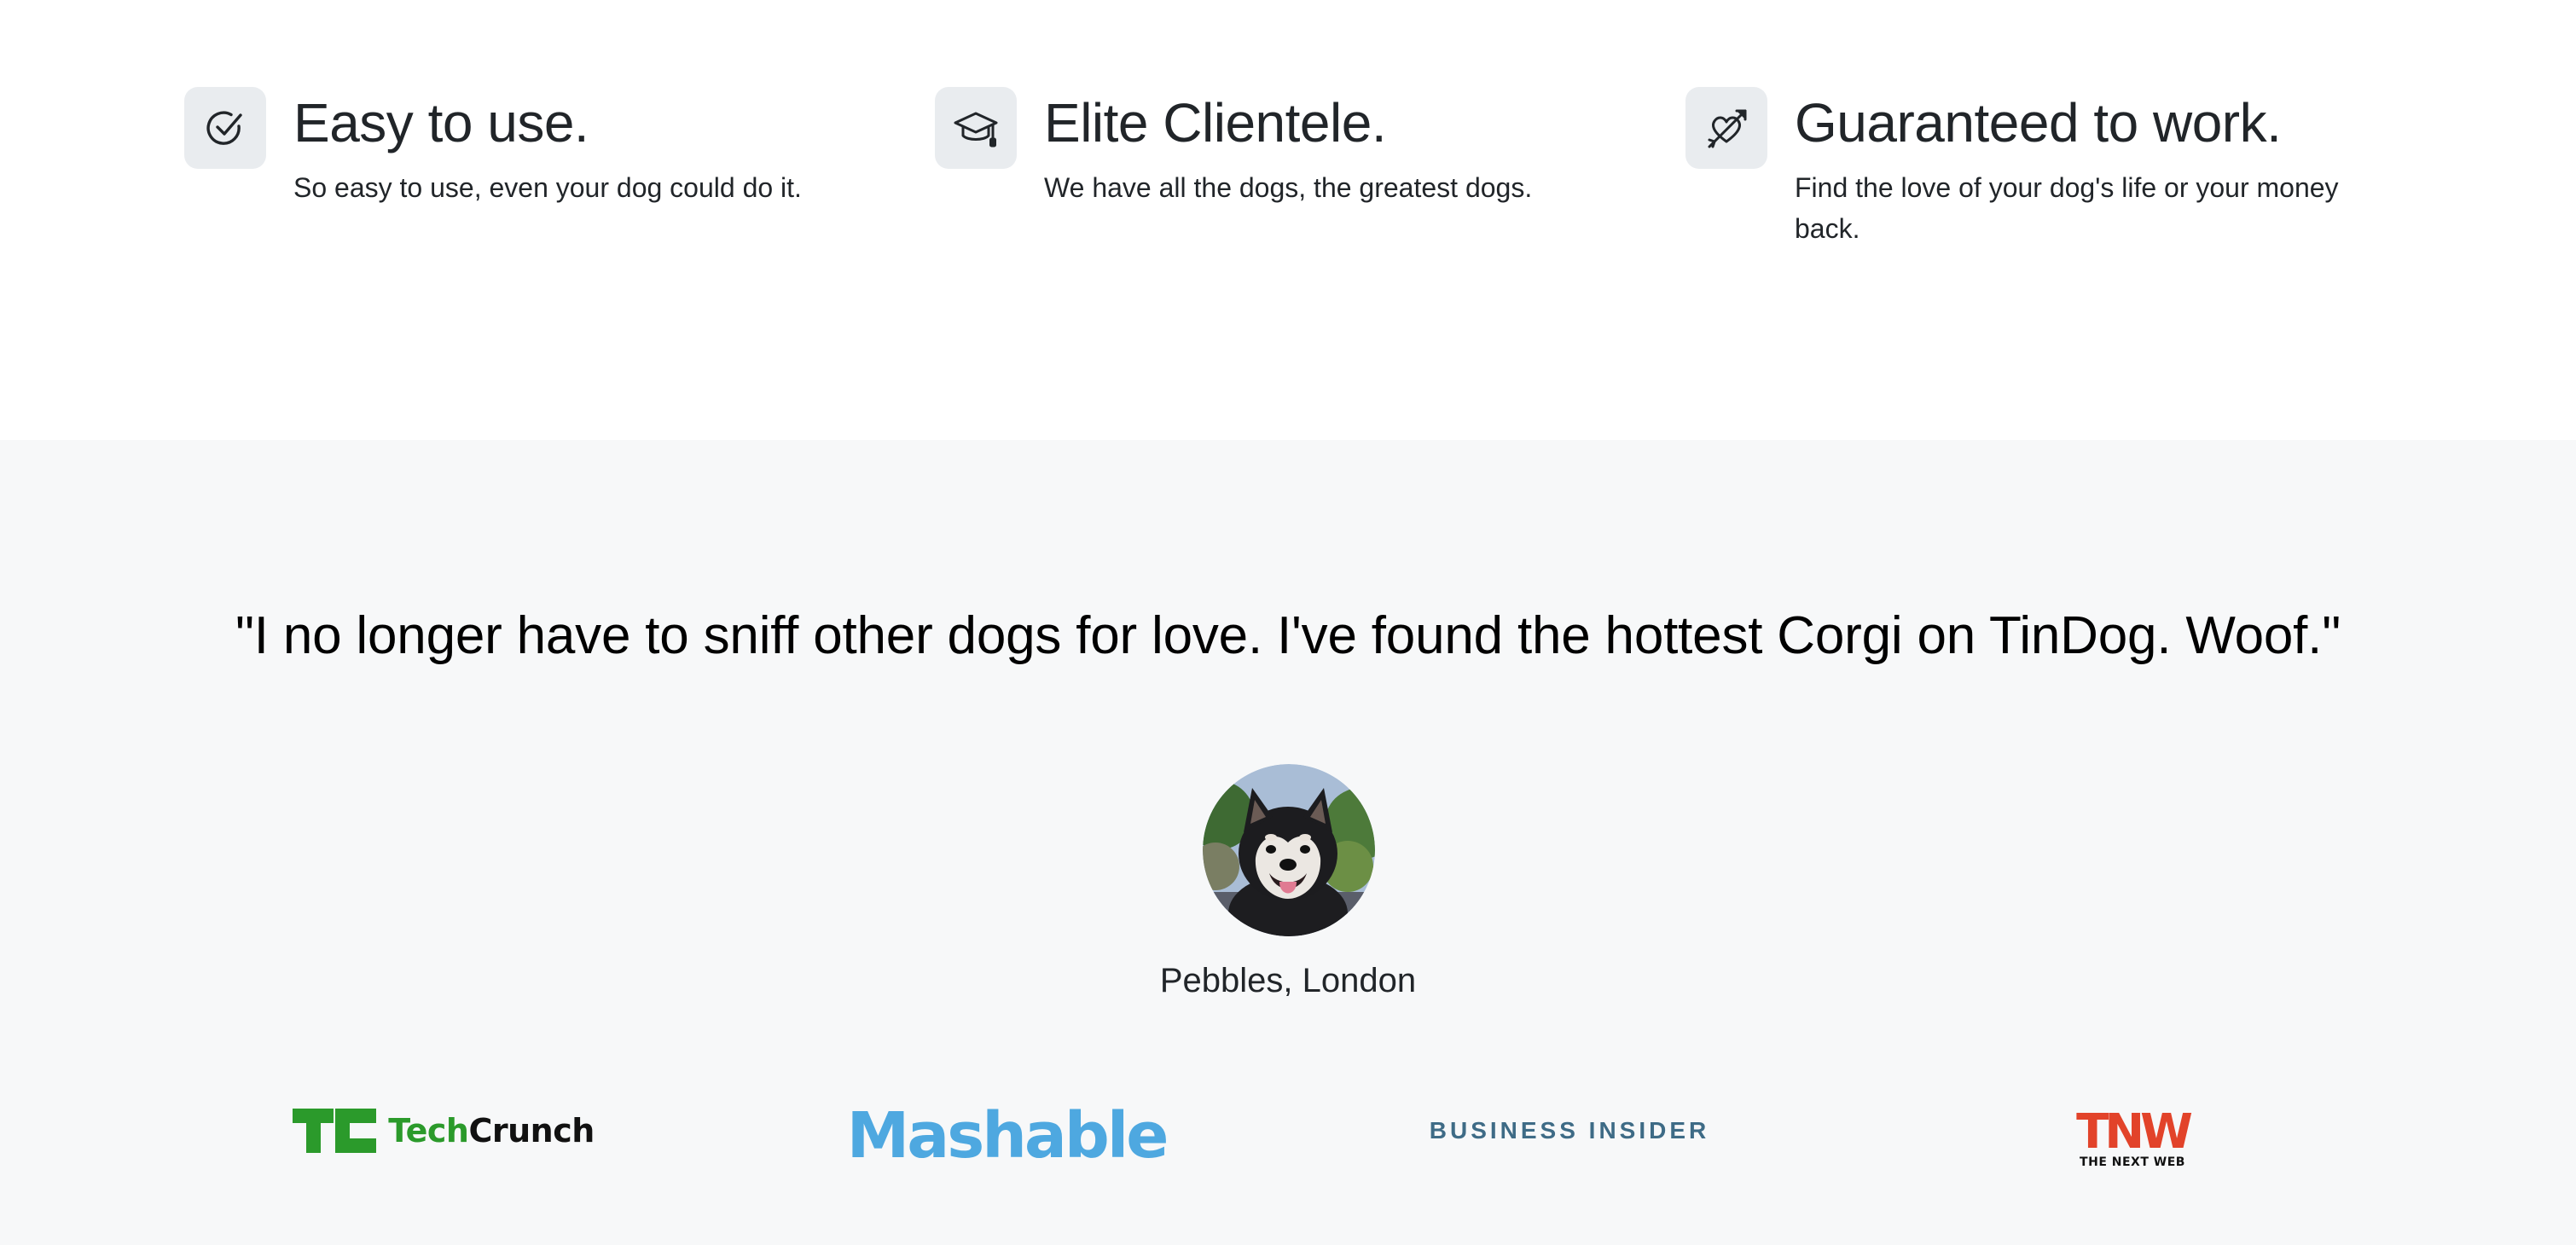  Describe the element at coordinates (1726, 128) in the screenshot. I see `heart-arrow-icon` at that location.